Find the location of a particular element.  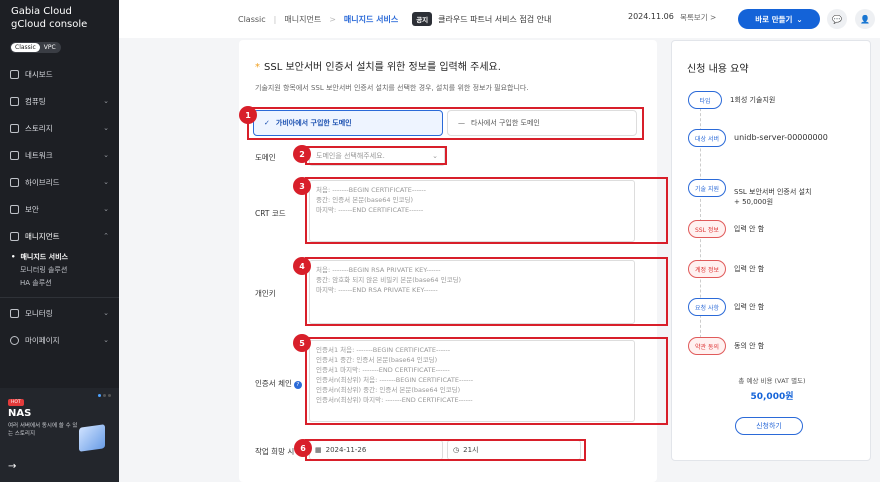

sidebar-item-label: 네트워크 is located at coordinates (39, 155).